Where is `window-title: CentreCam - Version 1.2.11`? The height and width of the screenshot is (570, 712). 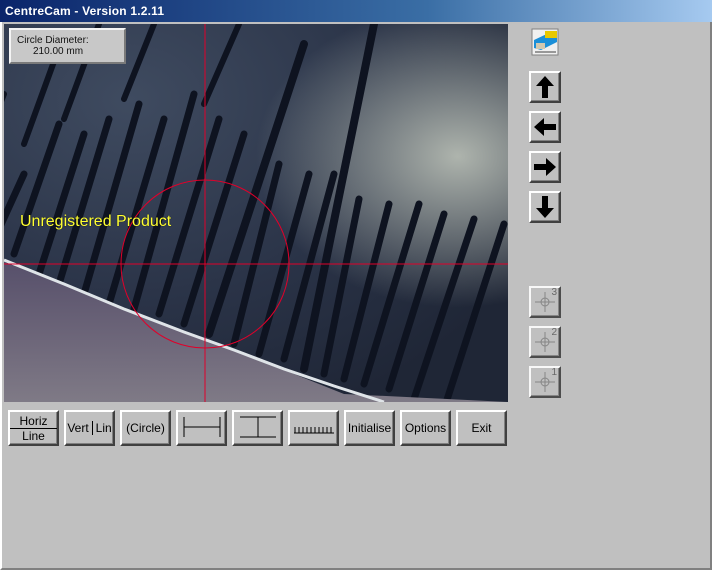 window-title: CentreCam - Version 1.2.11 is located at coordinates (85, 11).